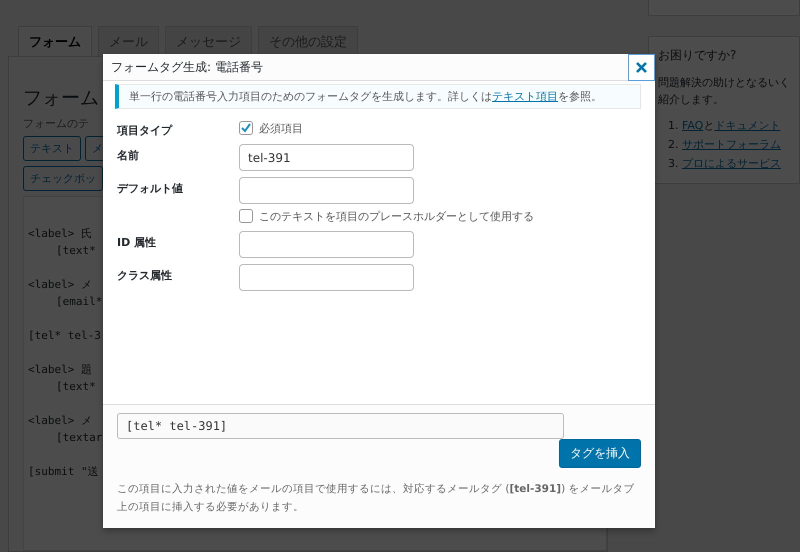  I want to click on close-icon, so click(641, 67).